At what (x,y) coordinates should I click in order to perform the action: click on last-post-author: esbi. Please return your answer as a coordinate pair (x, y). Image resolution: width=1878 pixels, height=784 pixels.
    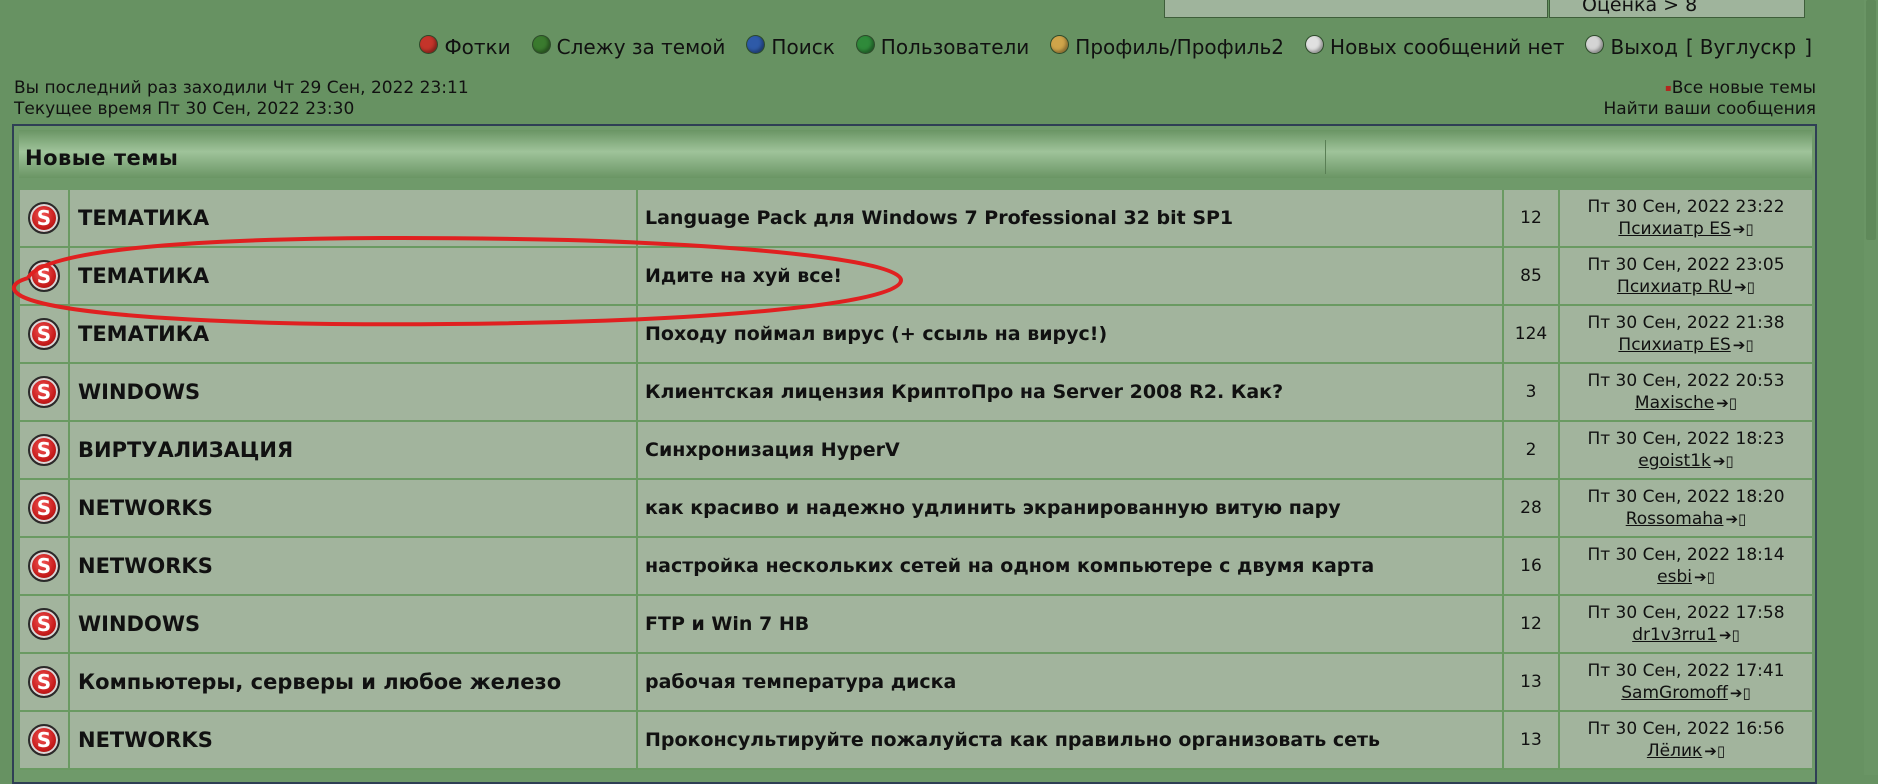
    Looking at the image, I should click on (1674, 577).